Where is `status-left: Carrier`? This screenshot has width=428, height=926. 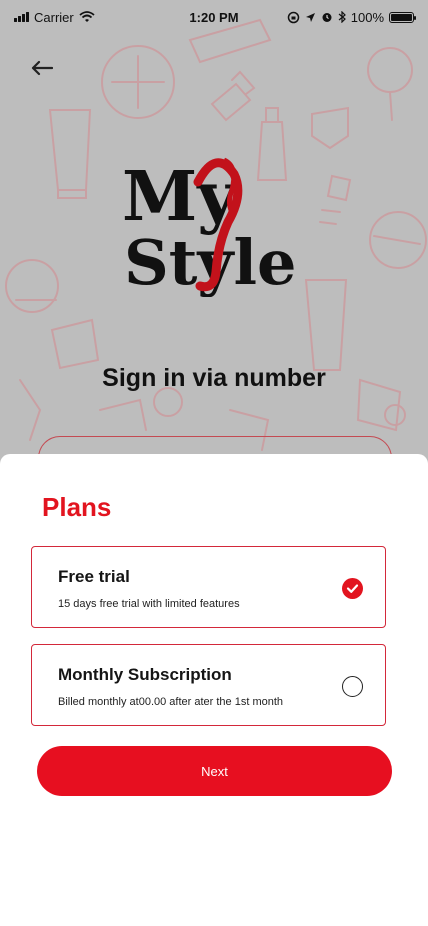
status-left: Carrier is located at coordinates (54, 17).